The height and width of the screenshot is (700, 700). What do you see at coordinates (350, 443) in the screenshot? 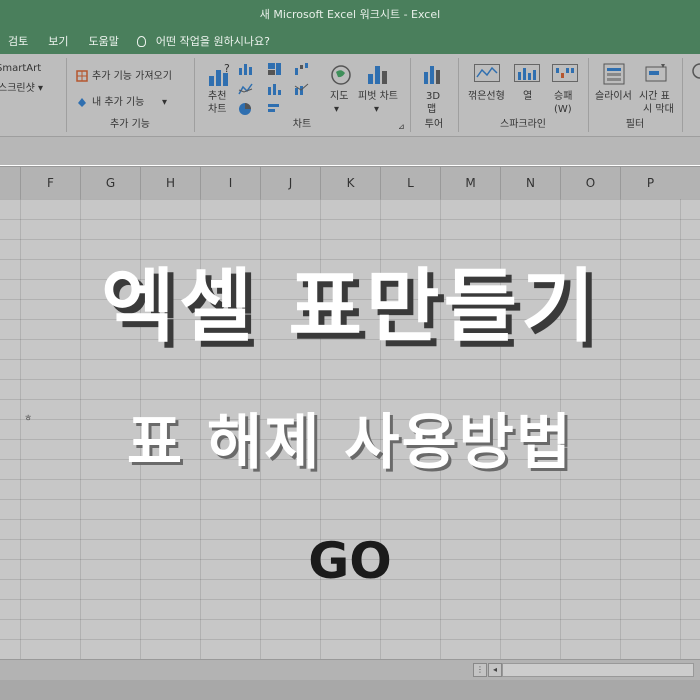
I see `subheadline: 표 해제 사용방법` at bounding box center [350, 443].